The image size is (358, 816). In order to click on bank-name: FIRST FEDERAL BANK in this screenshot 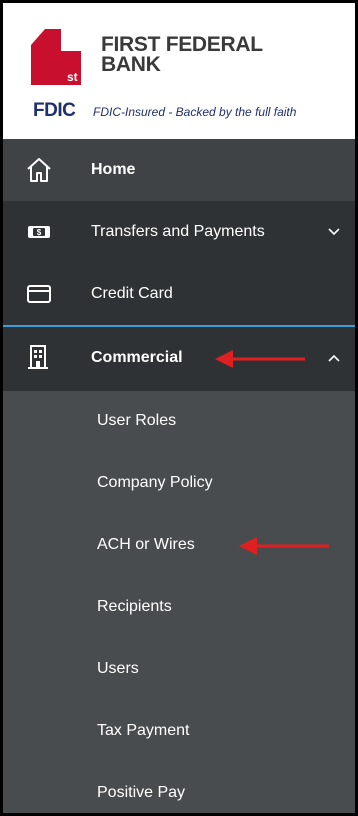, I will do `click(182, 54)`.